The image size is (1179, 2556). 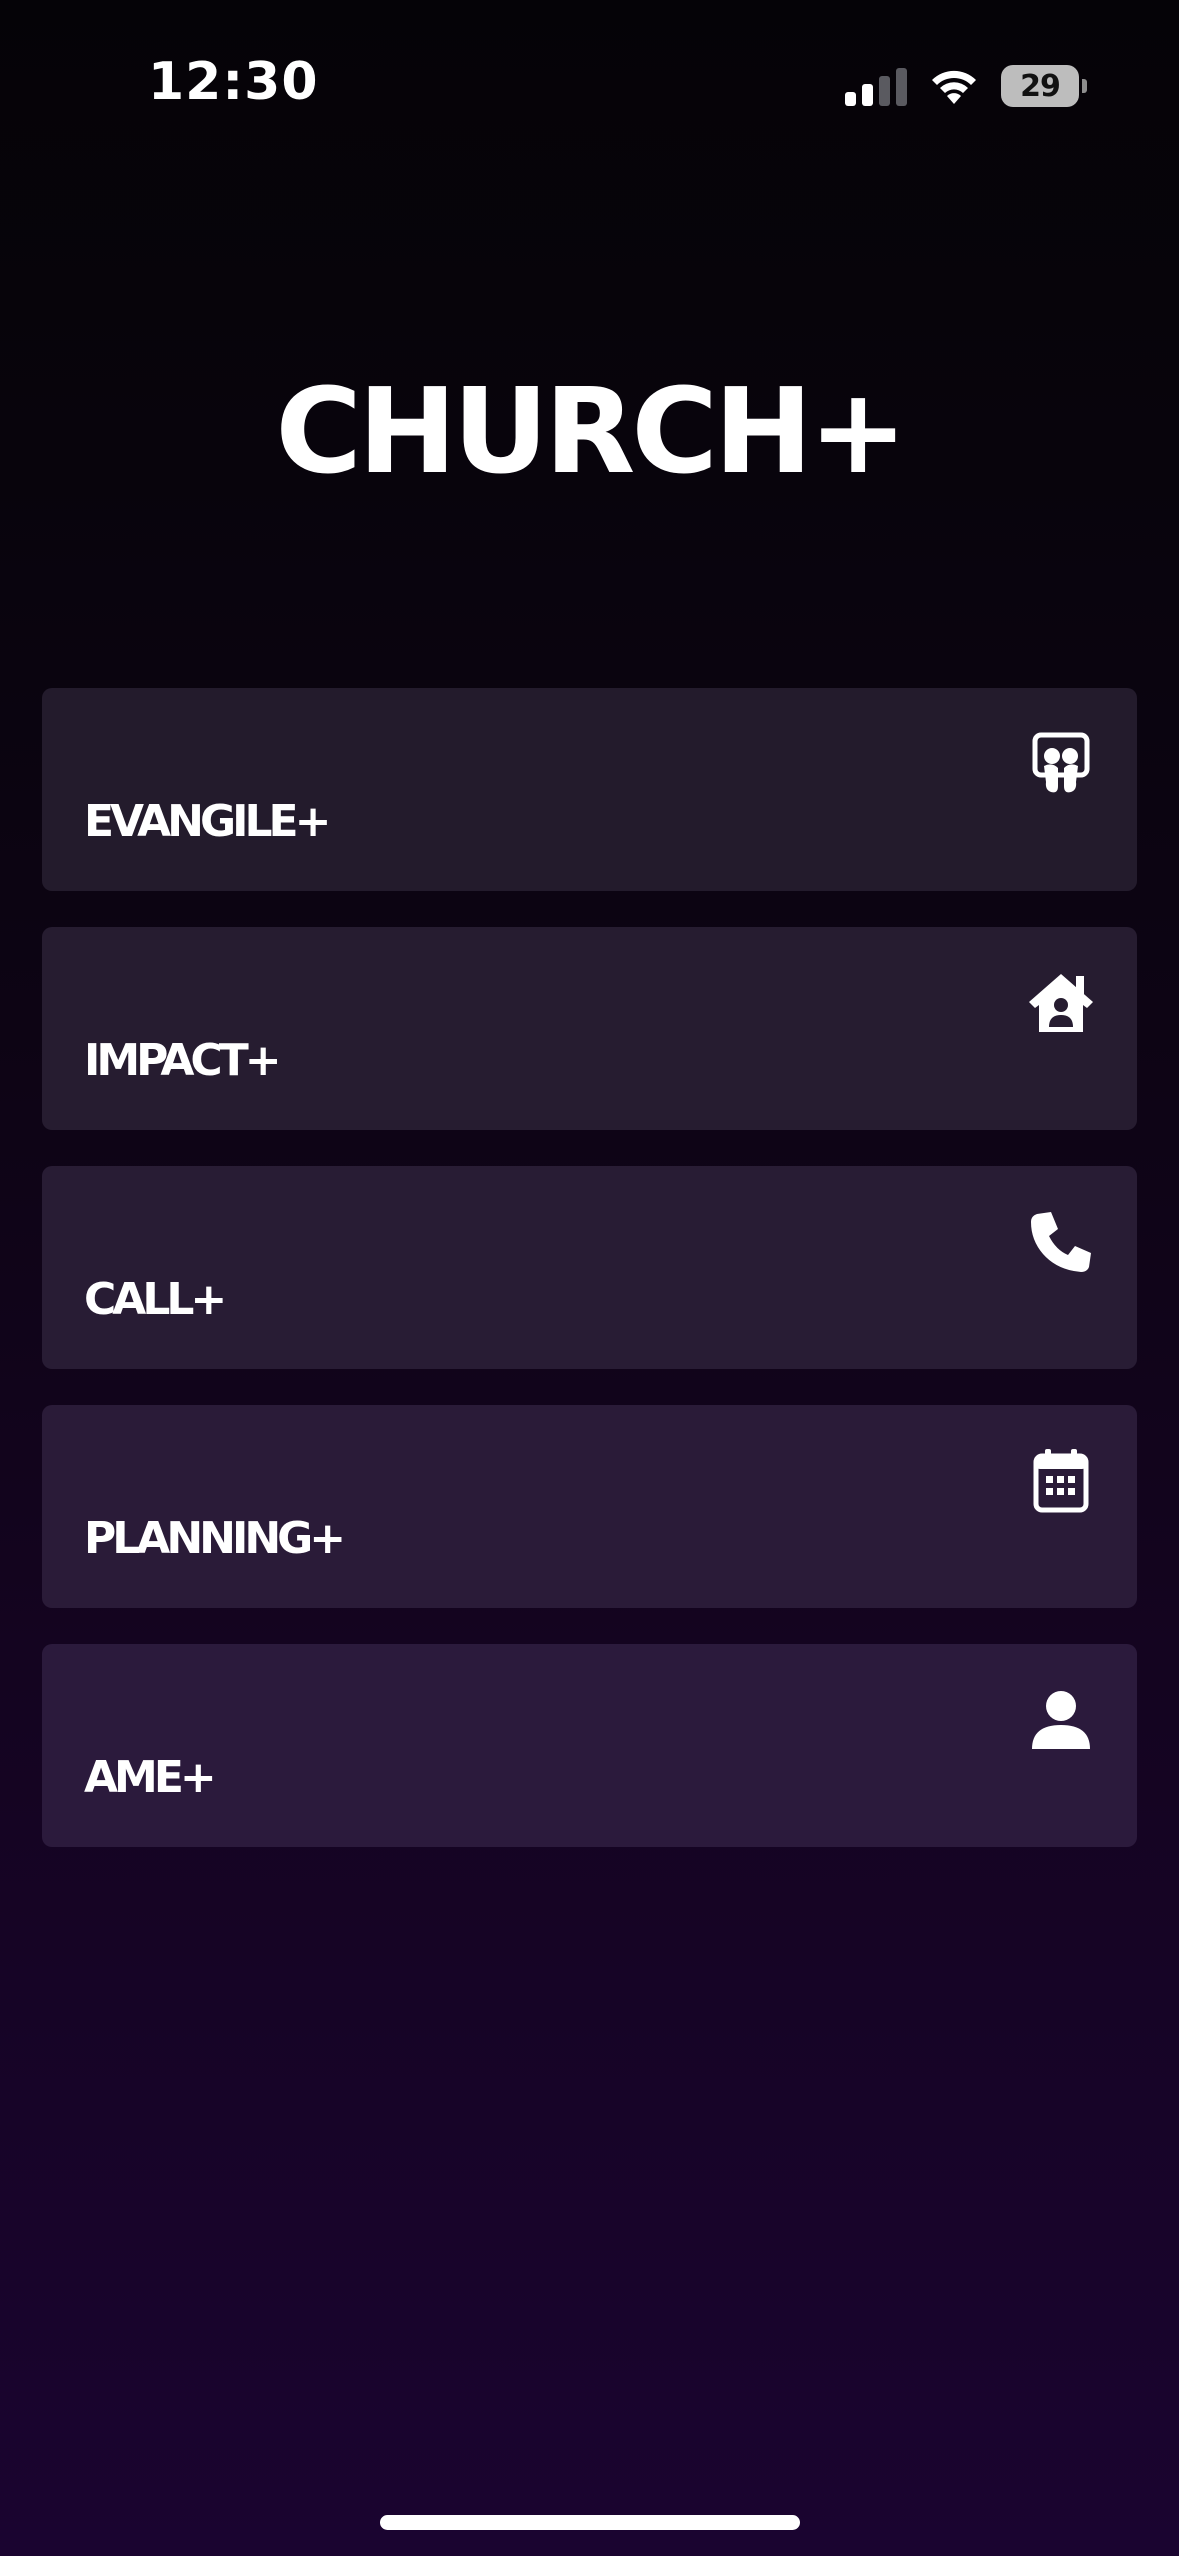 What do you see at coordinates (207, 821) in the screenshot?
I see `menu-item-label: EVANGILE+` at bounding box center [207, 821].